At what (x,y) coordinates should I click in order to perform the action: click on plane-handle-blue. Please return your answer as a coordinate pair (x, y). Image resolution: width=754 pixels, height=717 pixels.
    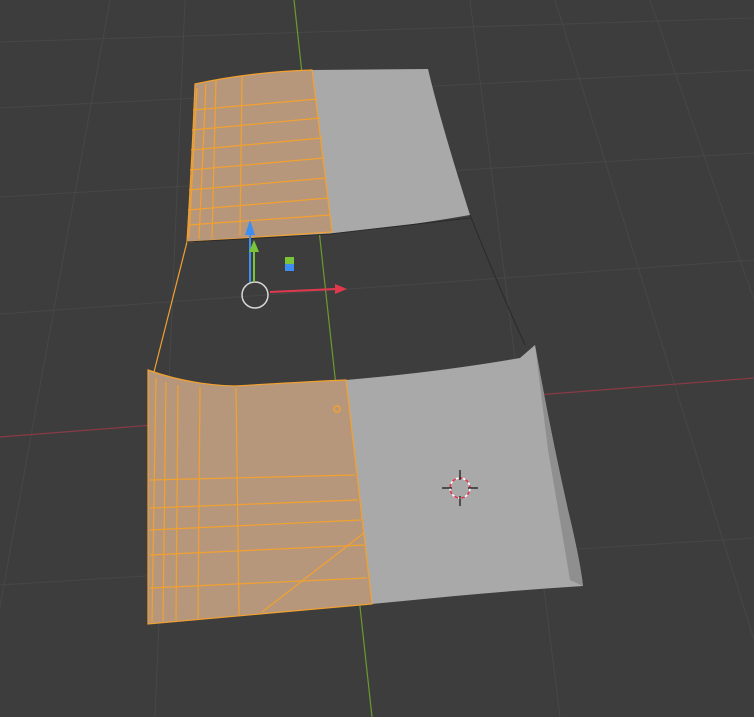
    Looking at the image, I should click on (289, 267).